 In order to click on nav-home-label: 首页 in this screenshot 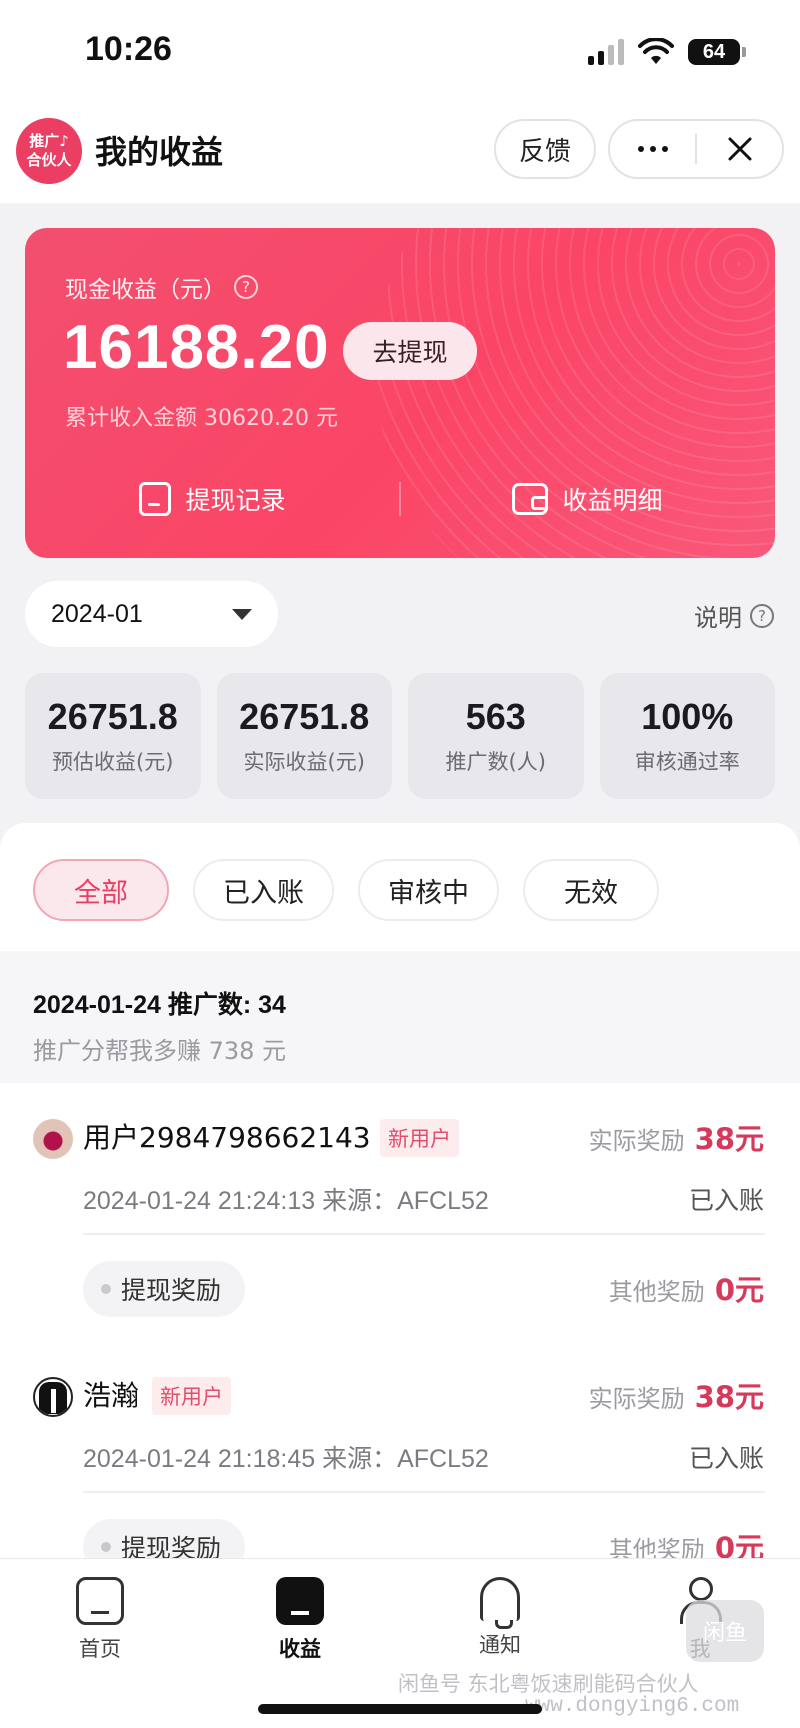, I will do `click(100, 1649)`.